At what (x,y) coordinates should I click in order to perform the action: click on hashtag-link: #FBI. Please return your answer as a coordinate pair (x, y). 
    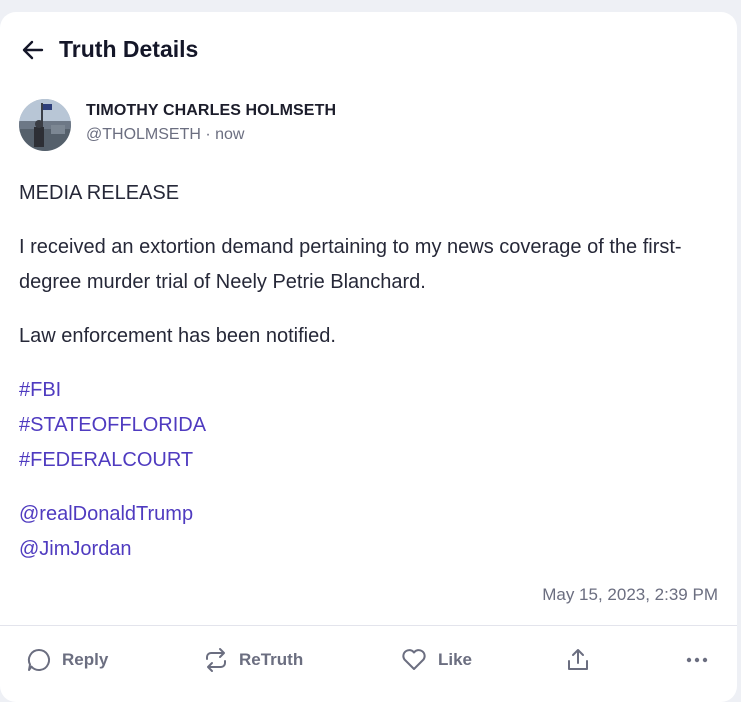
    Looking at the image, I should click on (369, 390).